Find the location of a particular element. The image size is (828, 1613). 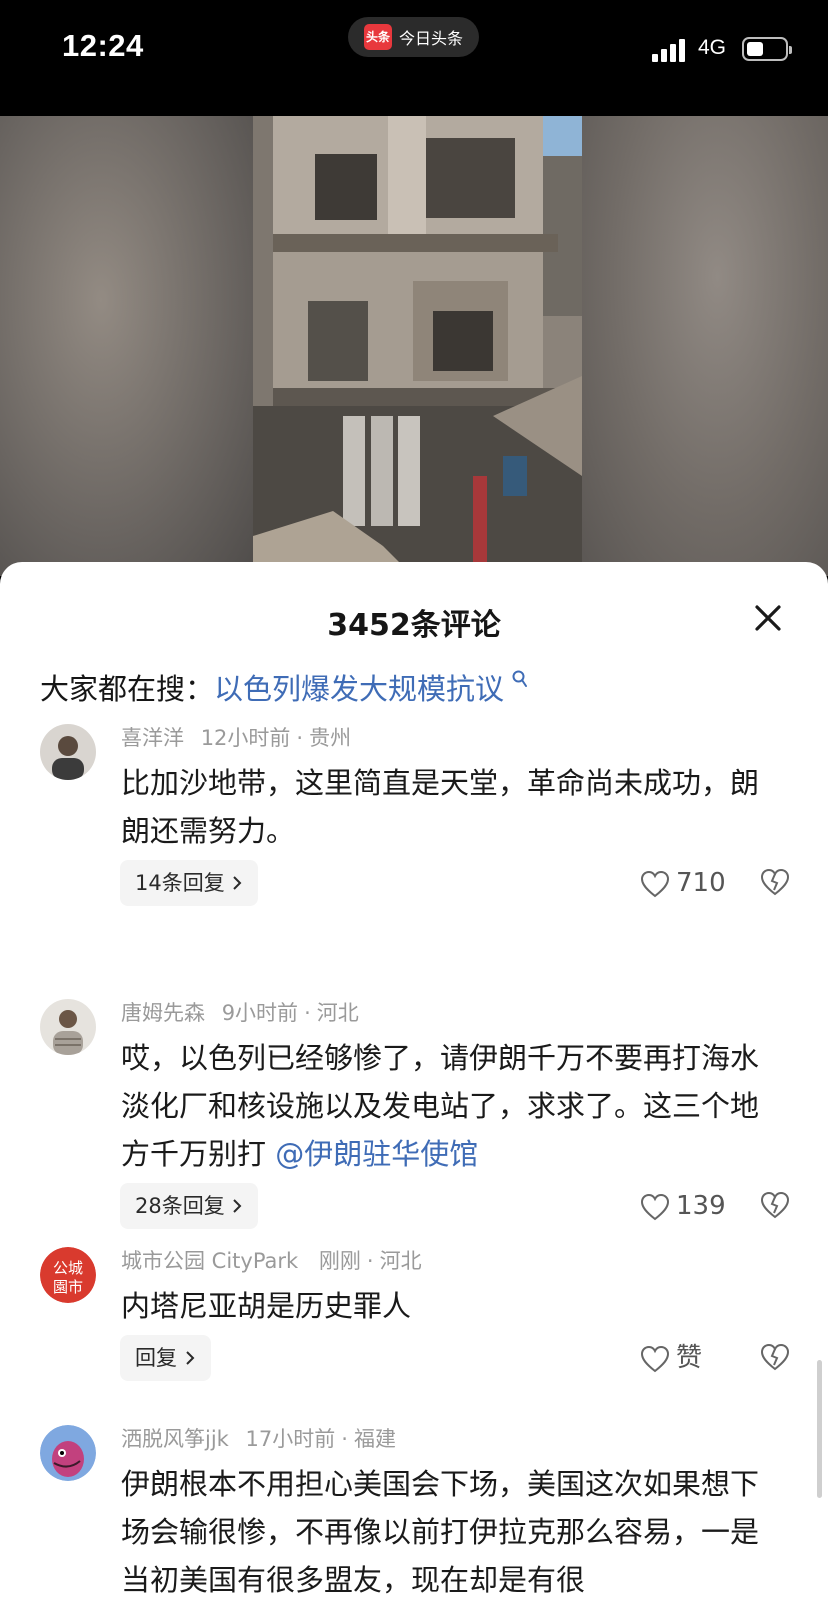

comments-title: 3452条评论 is located at coordinates (414, 625).